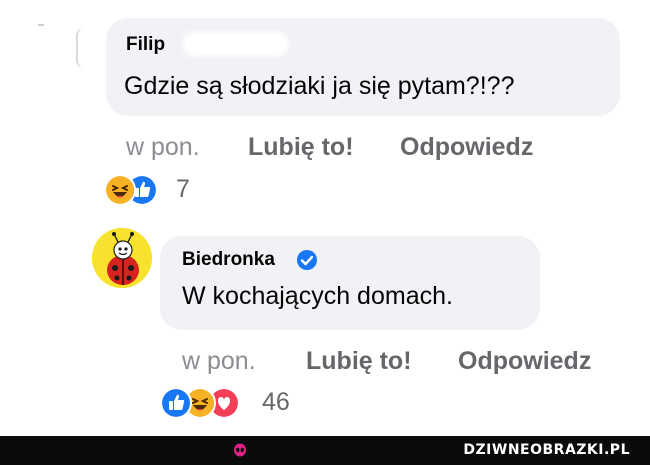  I want to click on haha-icon, so click(120, 190).